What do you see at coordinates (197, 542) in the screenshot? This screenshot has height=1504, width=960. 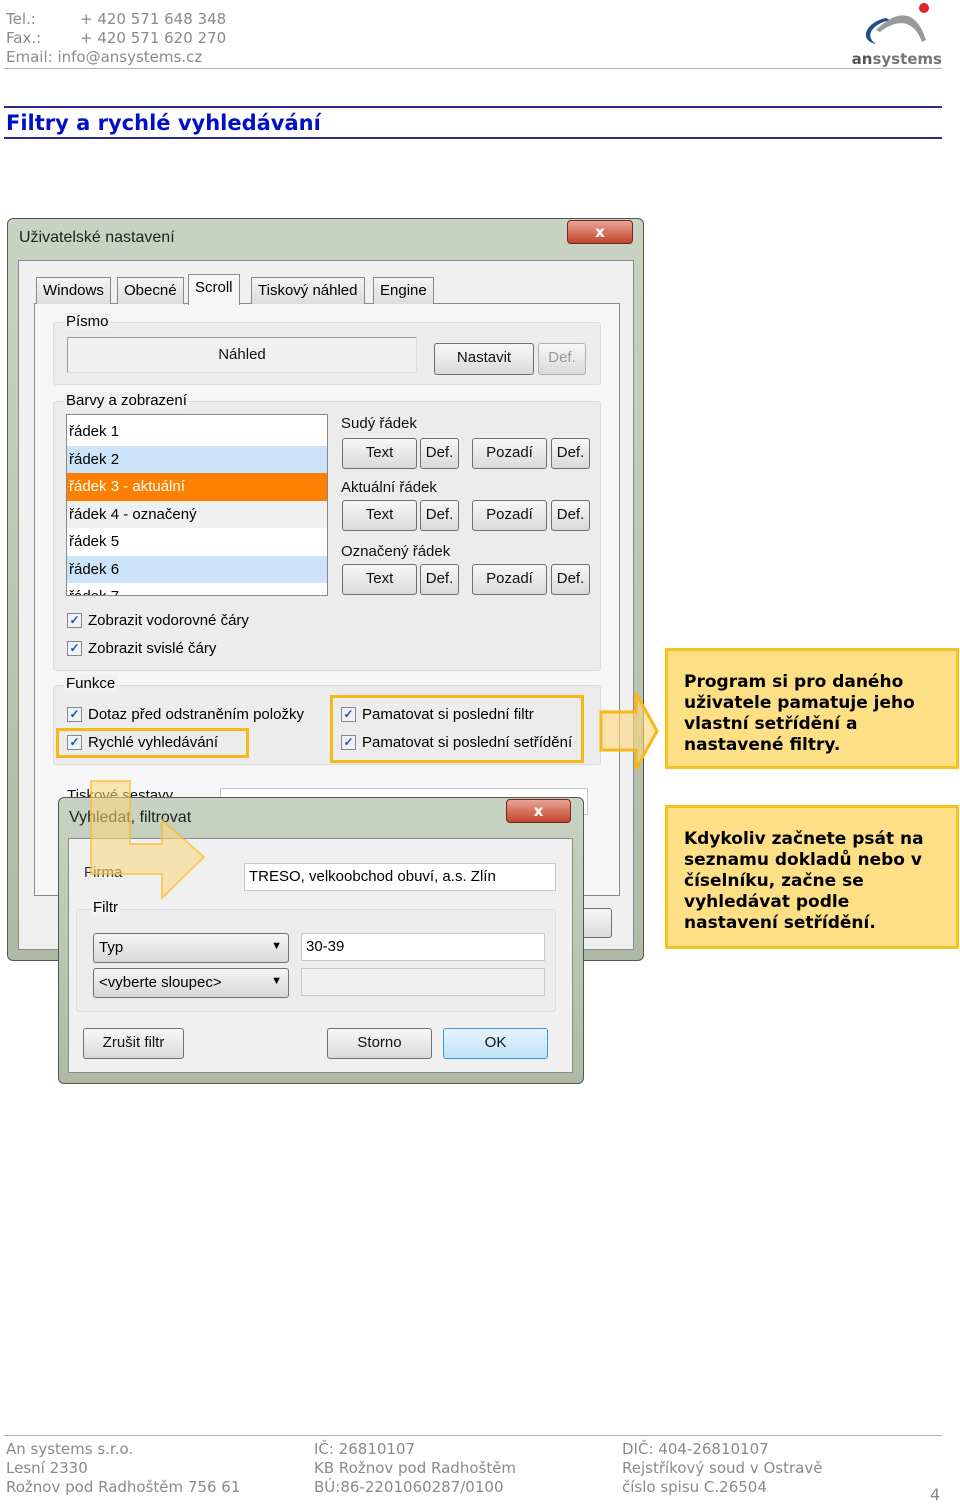 I see `list-item: řádek 5` at bounding box center [197, 542].